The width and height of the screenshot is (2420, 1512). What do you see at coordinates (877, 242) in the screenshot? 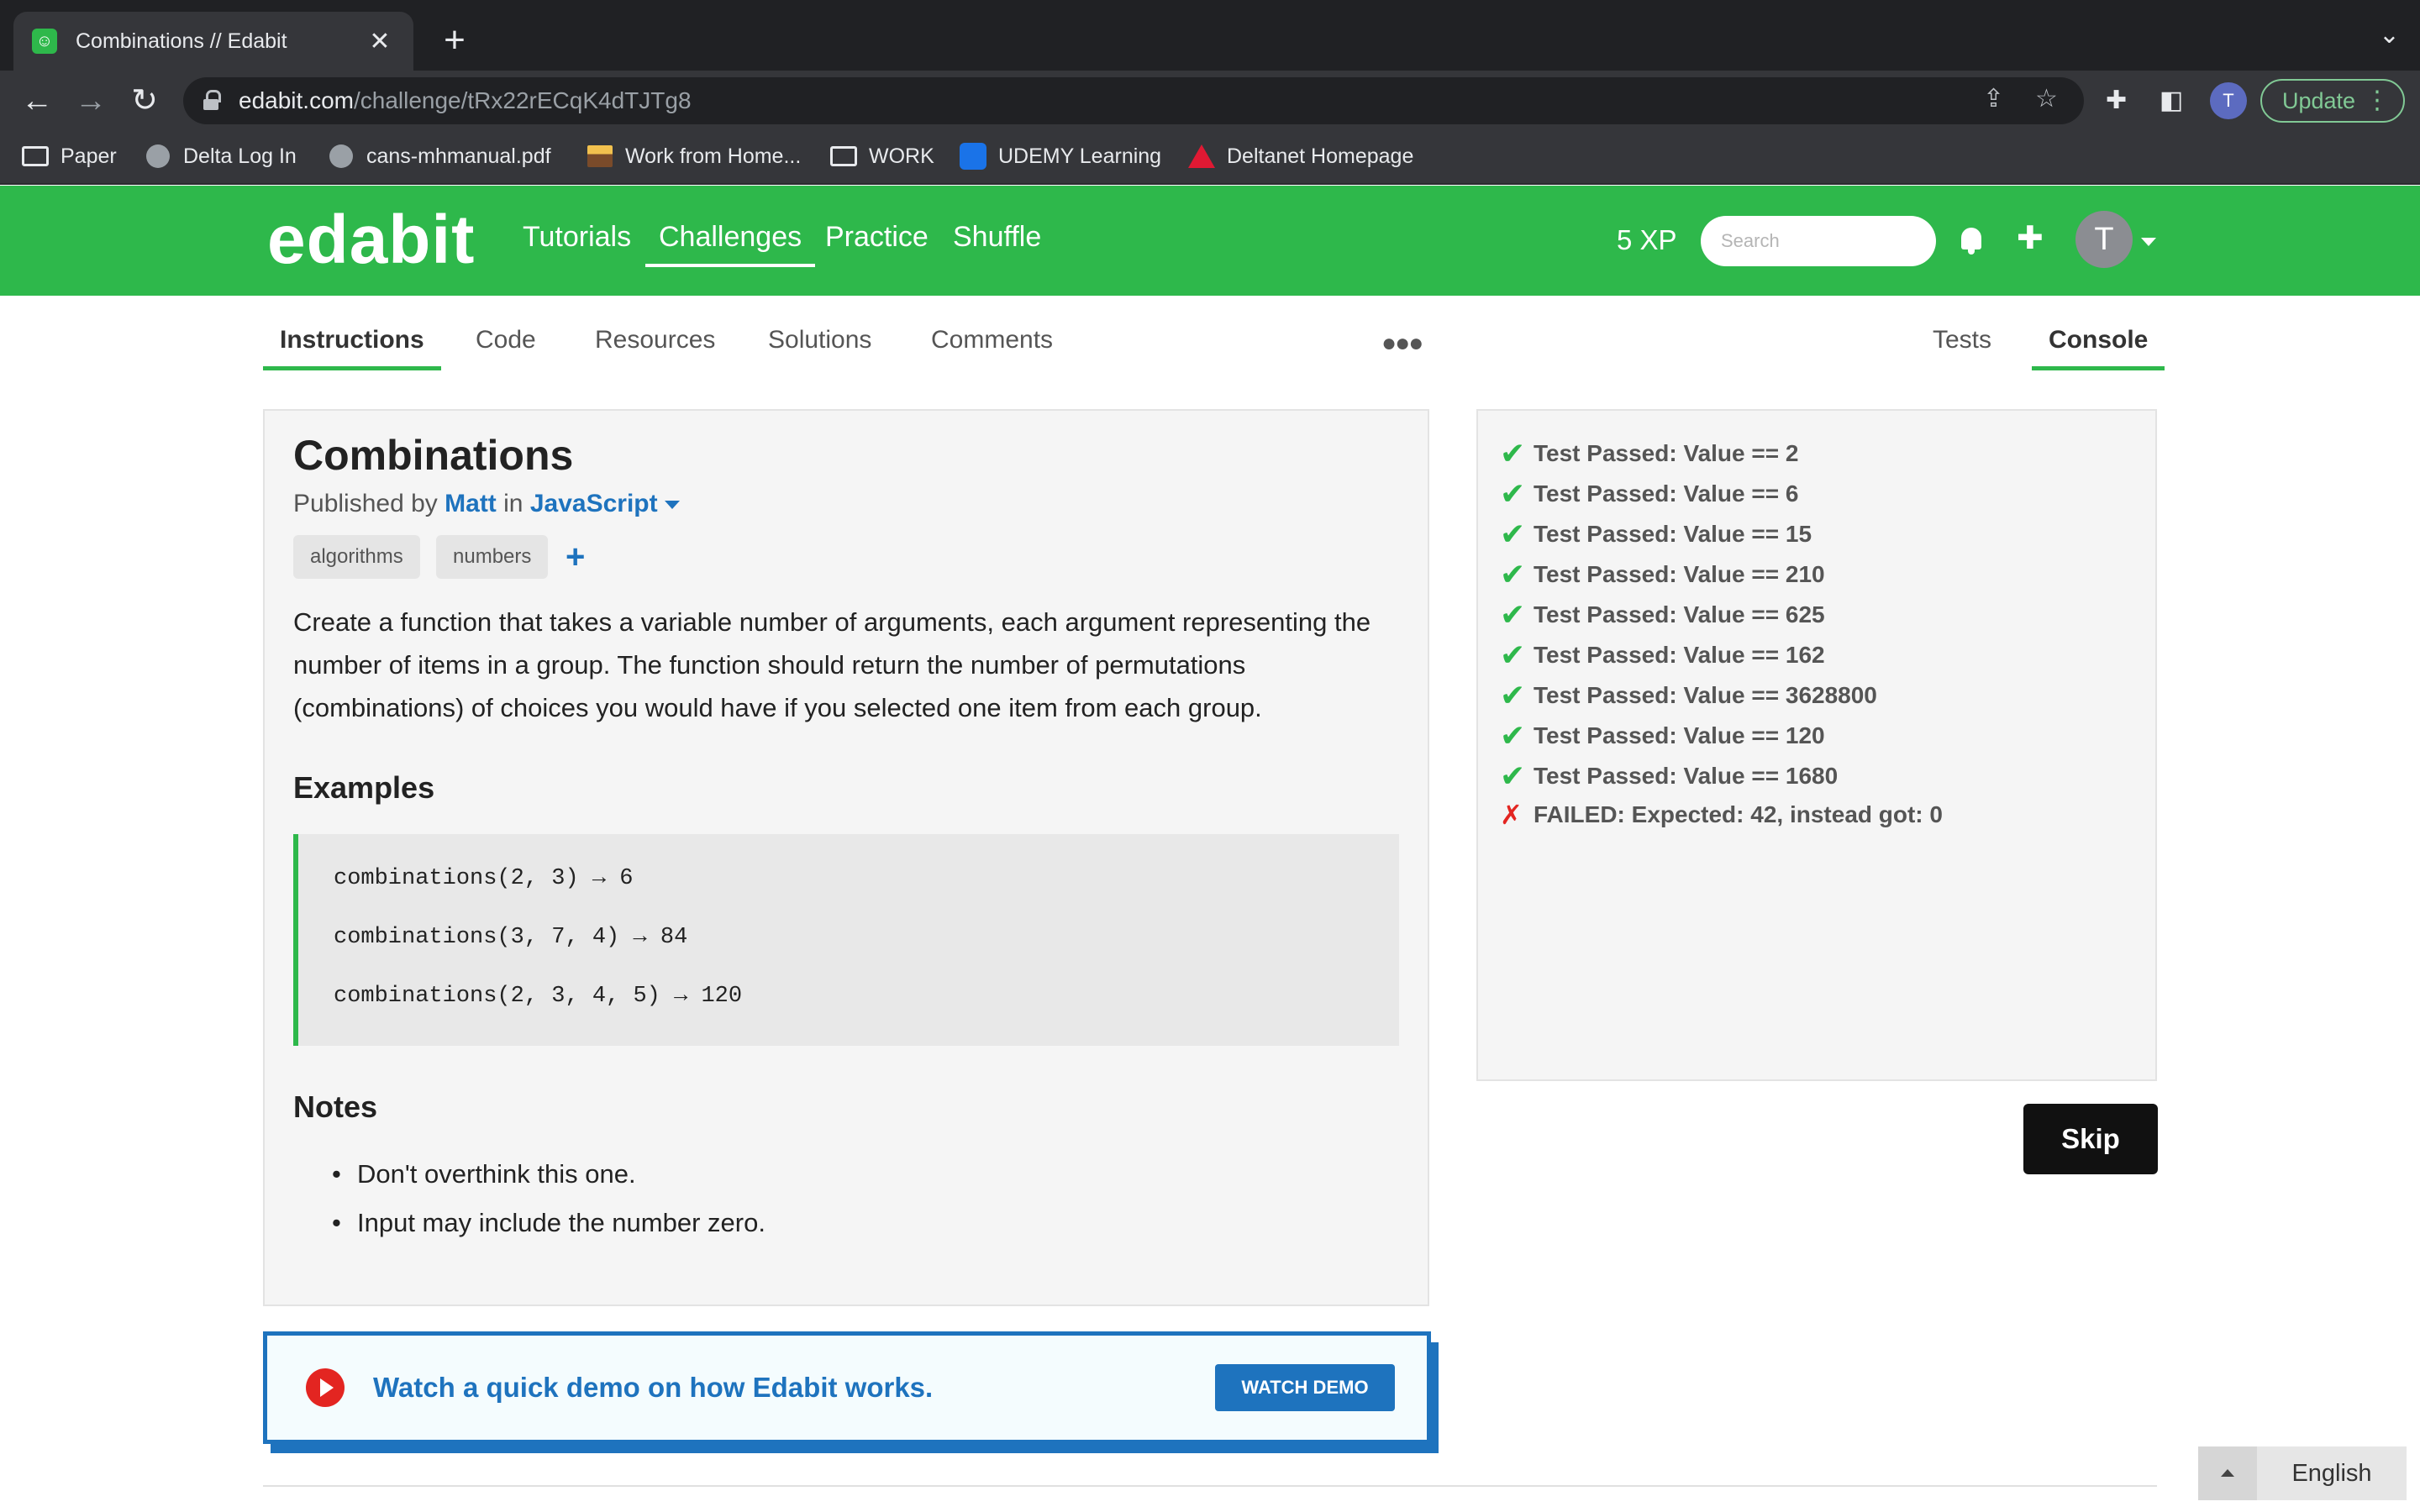
I see `nav-practice: Practice` at bounding box center [877, 242].